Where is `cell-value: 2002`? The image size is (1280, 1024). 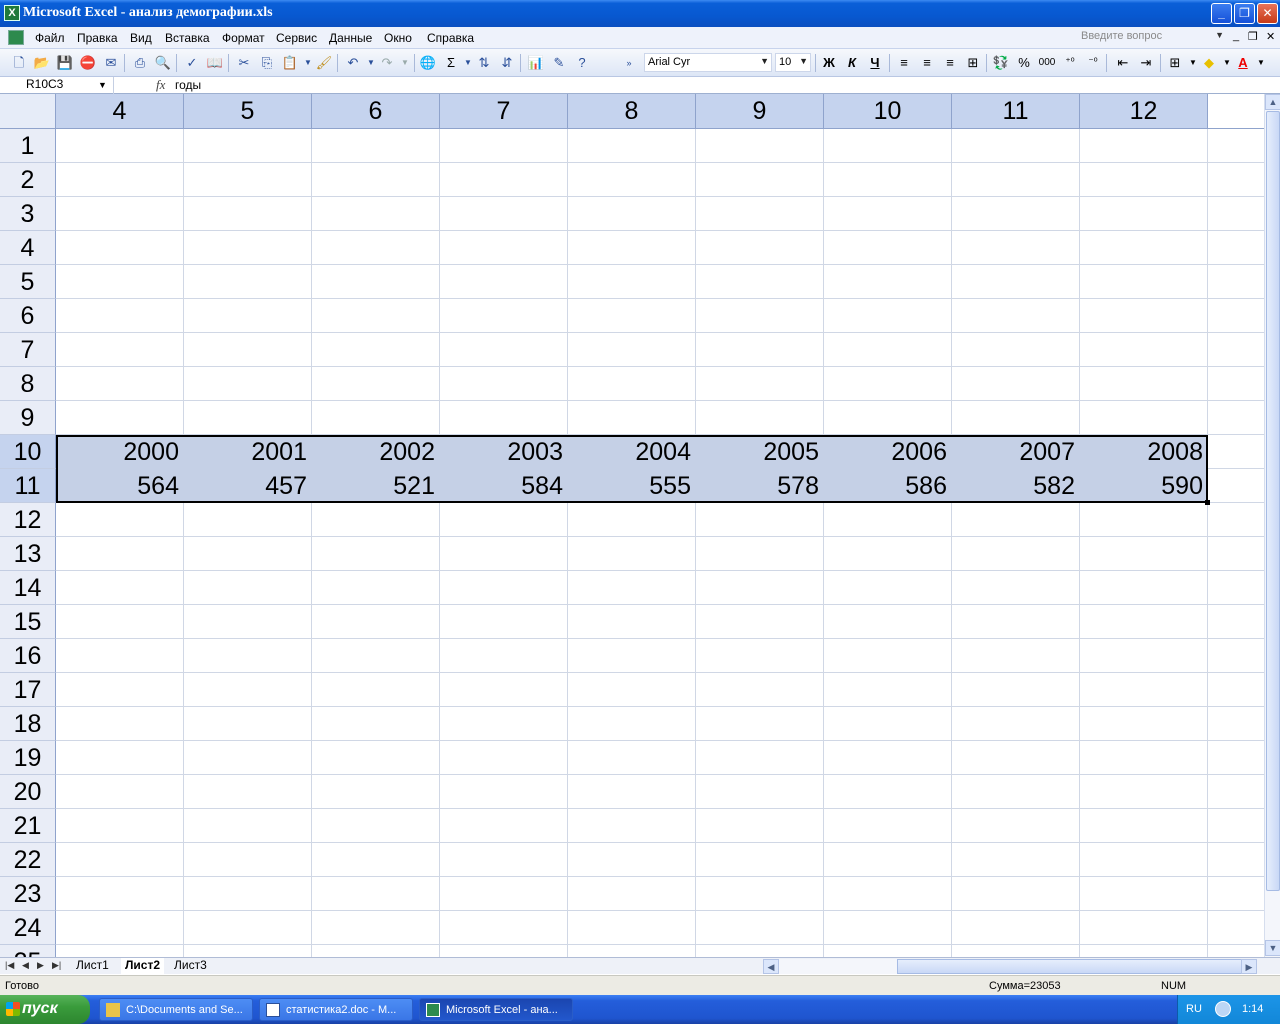 cell-value: 2002 is located at coordinates (376, 452).